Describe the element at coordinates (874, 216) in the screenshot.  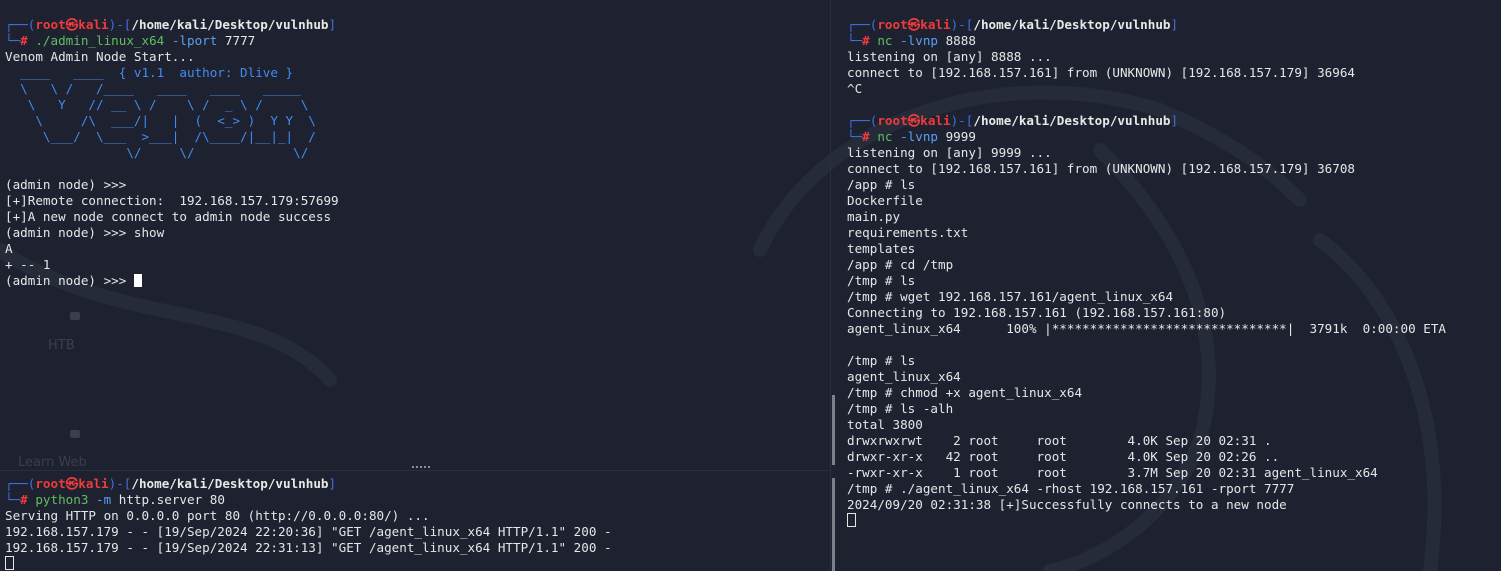
I see `output-line: main.py` at that location.